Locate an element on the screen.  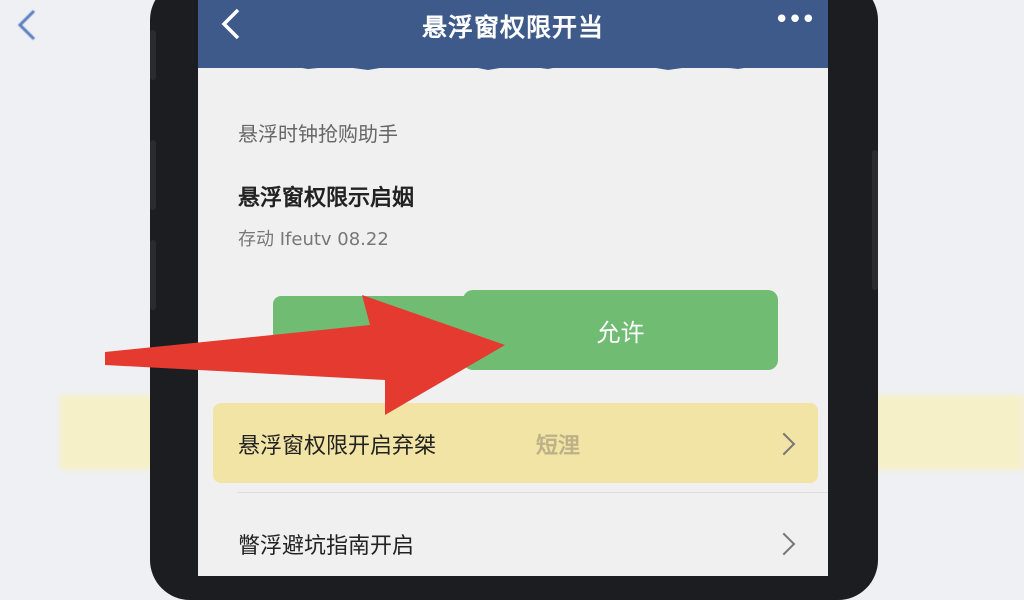
top-bar: 悬浮窗权限开当 ••• is located at coordinates (513, 35).